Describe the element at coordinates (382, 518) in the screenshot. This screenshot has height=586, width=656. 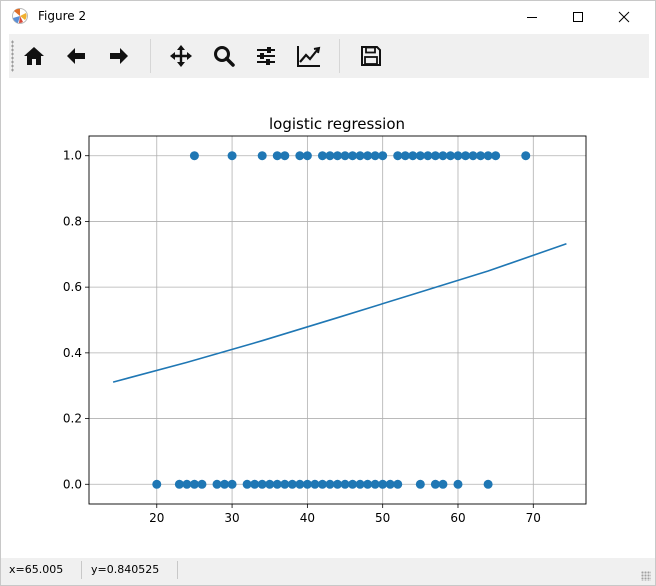
I see `x-tick-label: 50` at that location.